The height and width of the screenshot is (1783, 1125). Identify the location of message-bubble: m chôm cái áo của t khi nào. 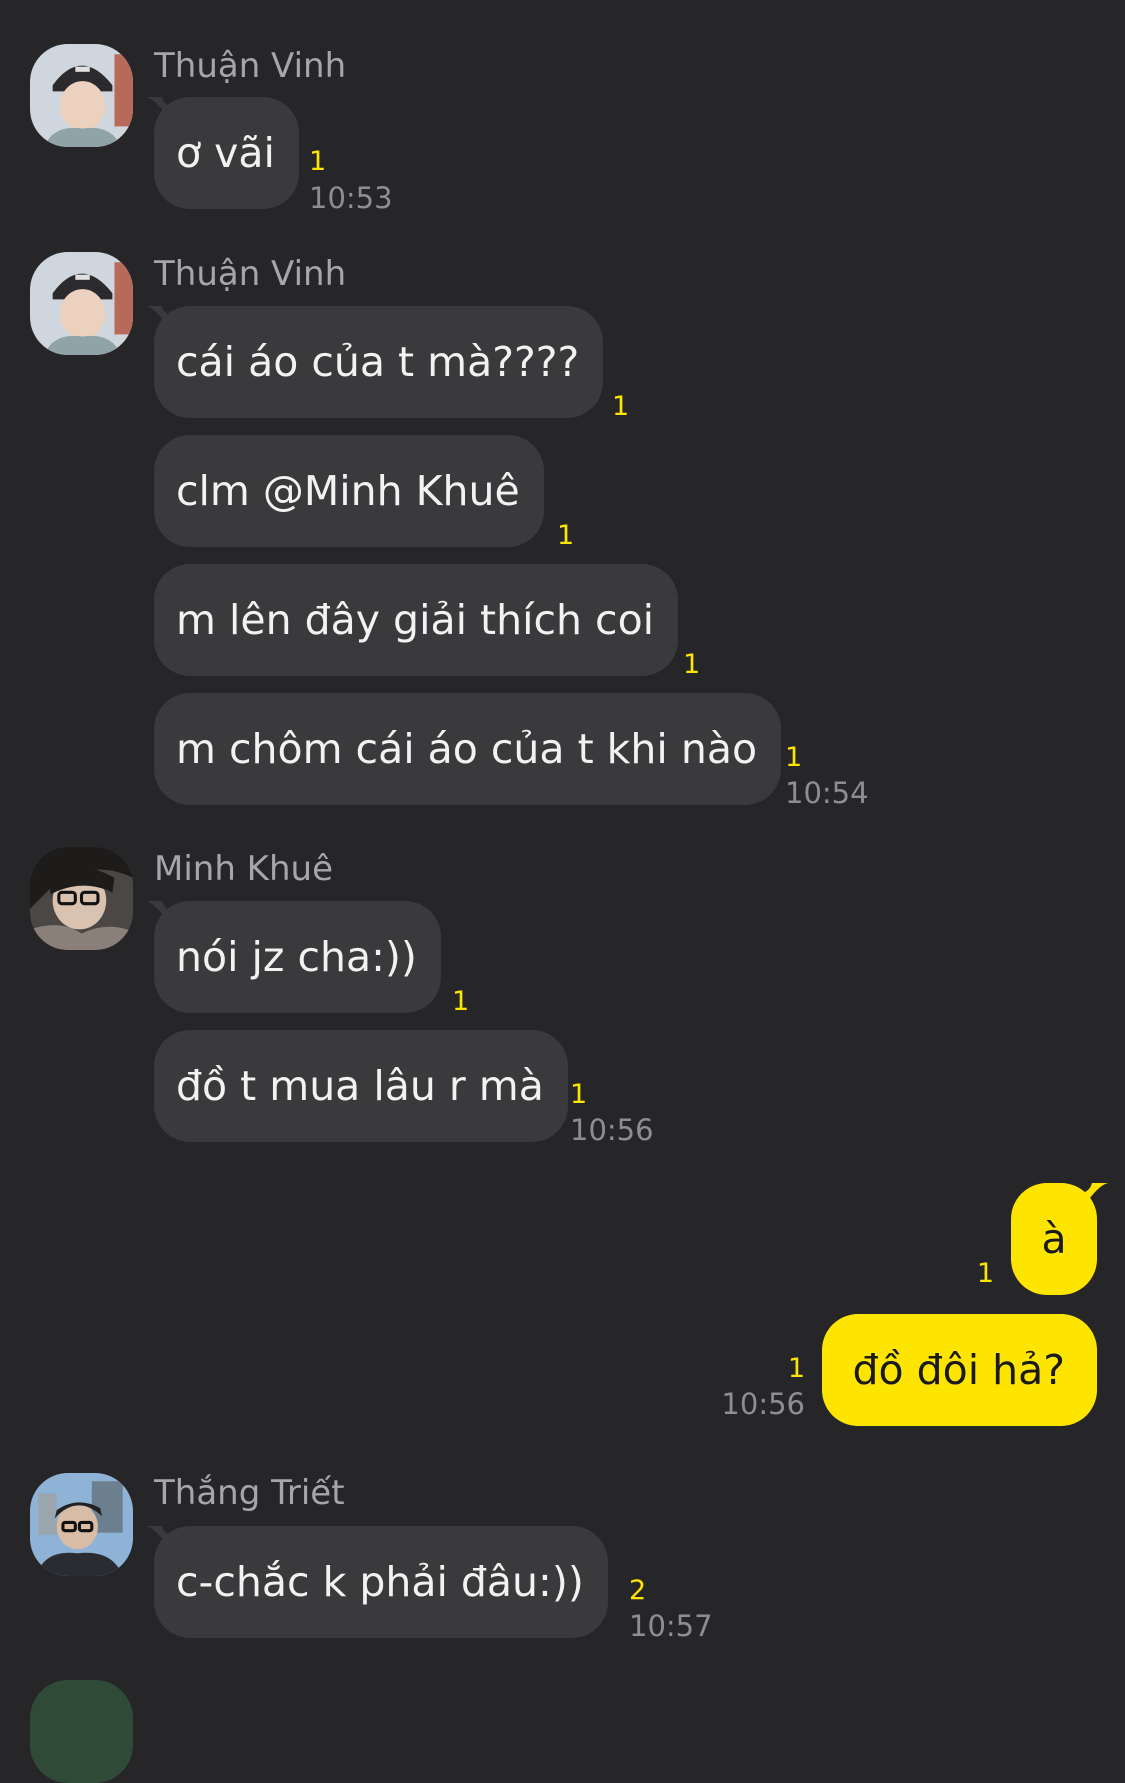
(468, 749).